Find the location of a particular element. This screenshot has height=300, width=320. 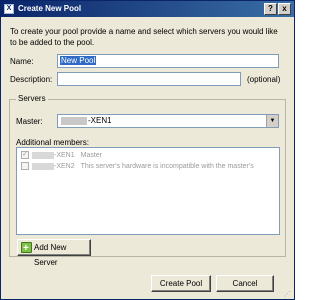

optional-hint: (optional) is located at coordinates (264, 79).